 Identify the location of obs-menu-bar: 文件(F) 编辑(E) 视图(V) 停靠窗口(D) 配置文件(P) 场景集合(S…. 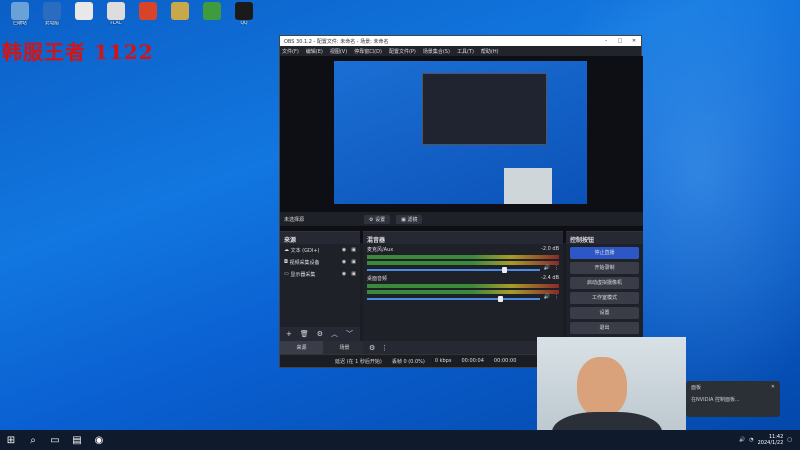
(460, 51).